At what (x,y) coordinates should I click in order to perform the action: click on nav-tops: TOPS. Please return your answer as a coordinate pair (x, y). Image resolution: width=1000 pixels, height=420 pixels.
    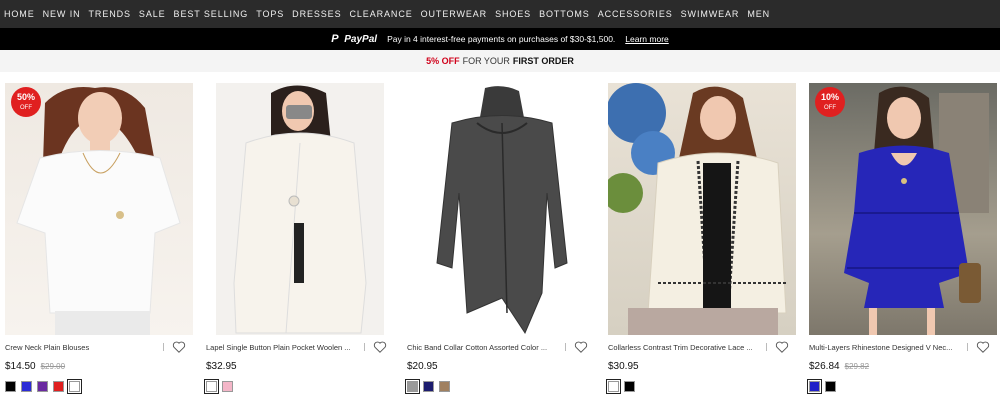
    Looking at the image, I should click on (270, 14).